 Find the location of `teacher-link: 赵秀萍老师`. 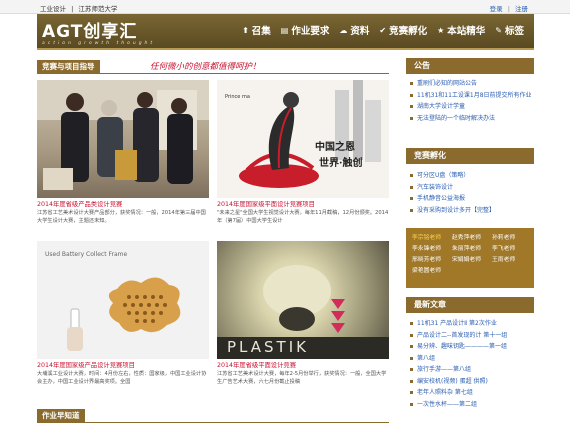

teacher-link: 赵秀萍老师 is located at coordinates (471, 236).